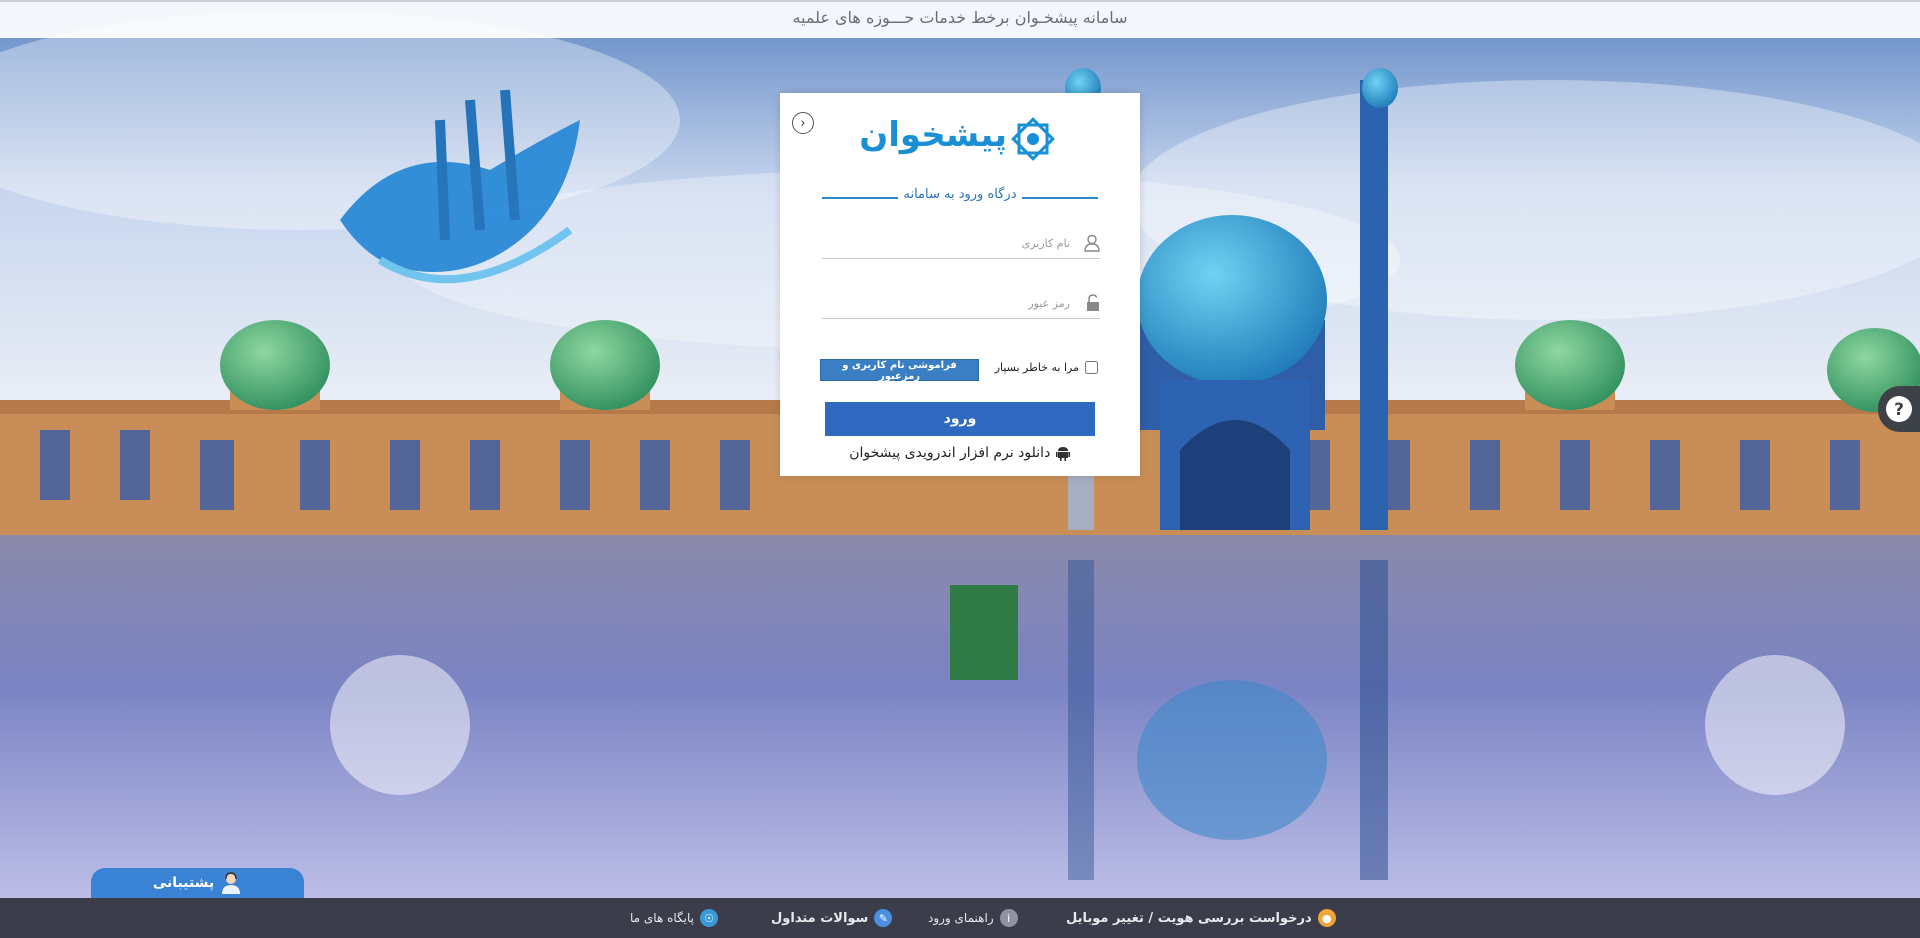 This screenshot has height=938, width=1920. I want to click on forgot-credentials-button: فراموشی نام کاربری و رمزعبور, so click(899, 370).